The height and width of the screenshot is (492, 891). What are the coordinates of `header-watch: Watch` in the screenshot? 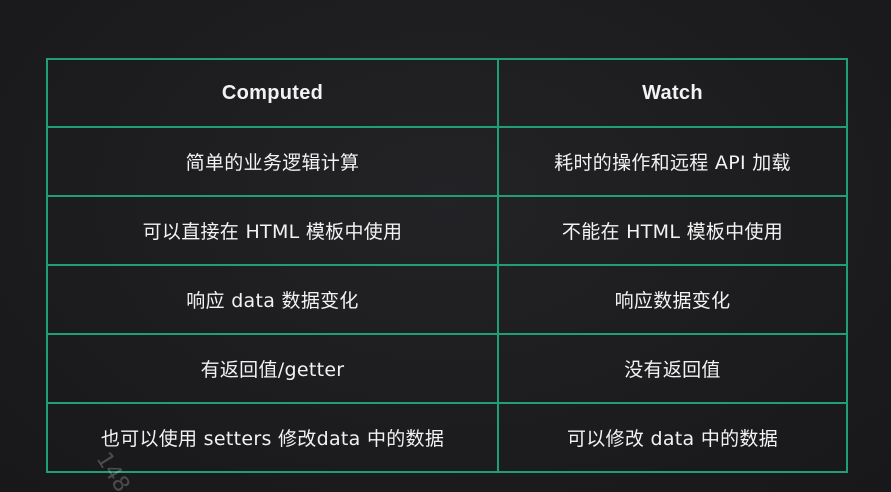 It's located at (672, 93).